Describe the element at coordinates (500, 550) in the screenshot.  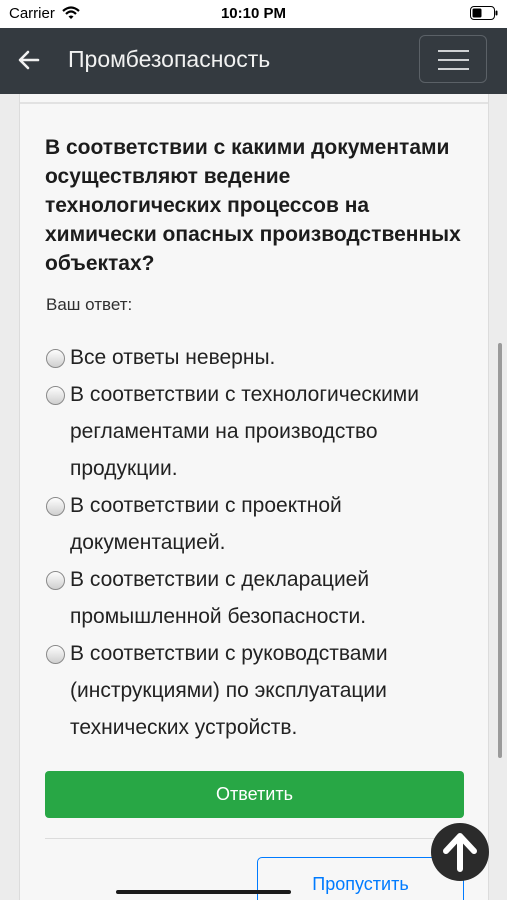
I see `scrollbar` at that location.